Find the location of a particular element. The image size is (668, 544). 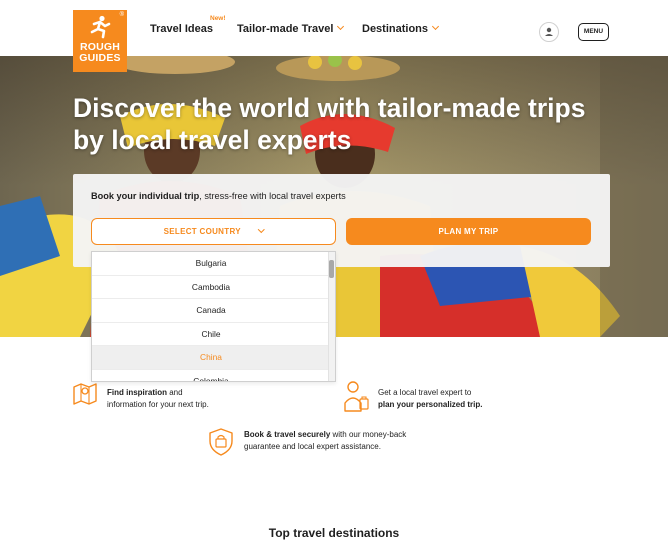

rough-guides-logo: ® ROUGH GUIDES is located at coordinates (100, 41).